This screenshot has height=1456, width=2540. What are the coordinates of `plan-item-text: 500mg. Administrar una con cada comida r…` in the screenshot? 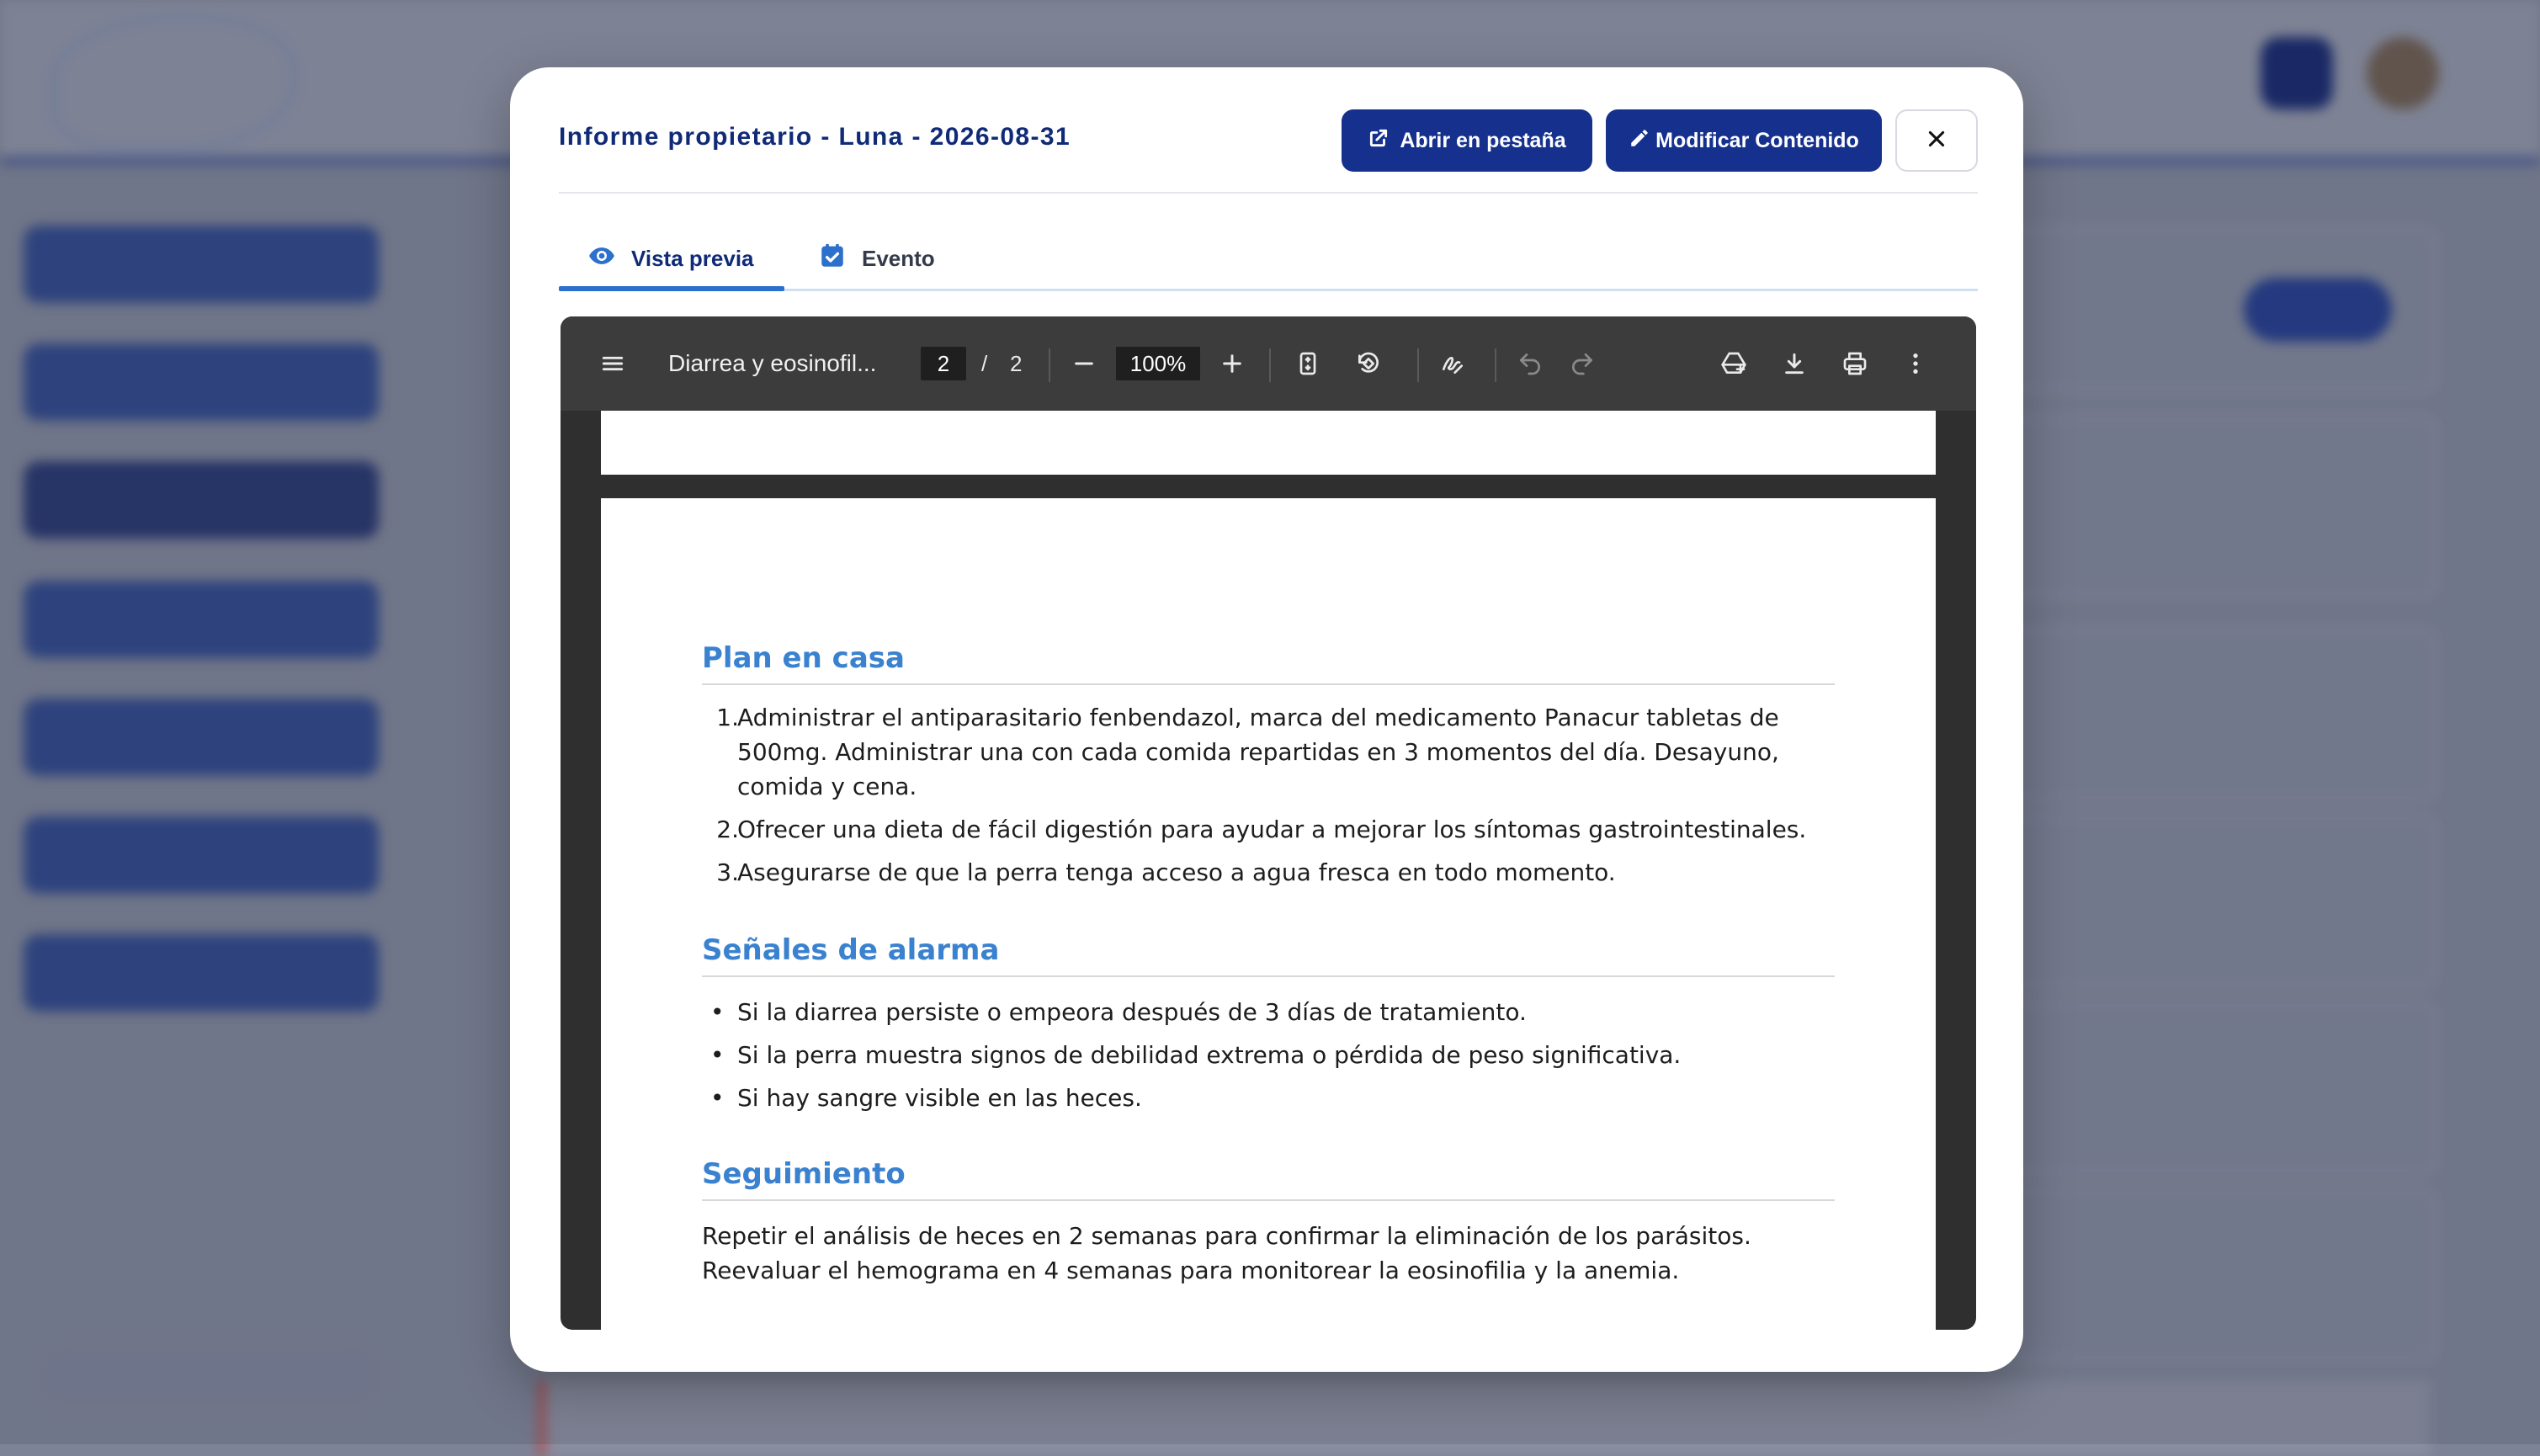 It's located at (1258, 752).